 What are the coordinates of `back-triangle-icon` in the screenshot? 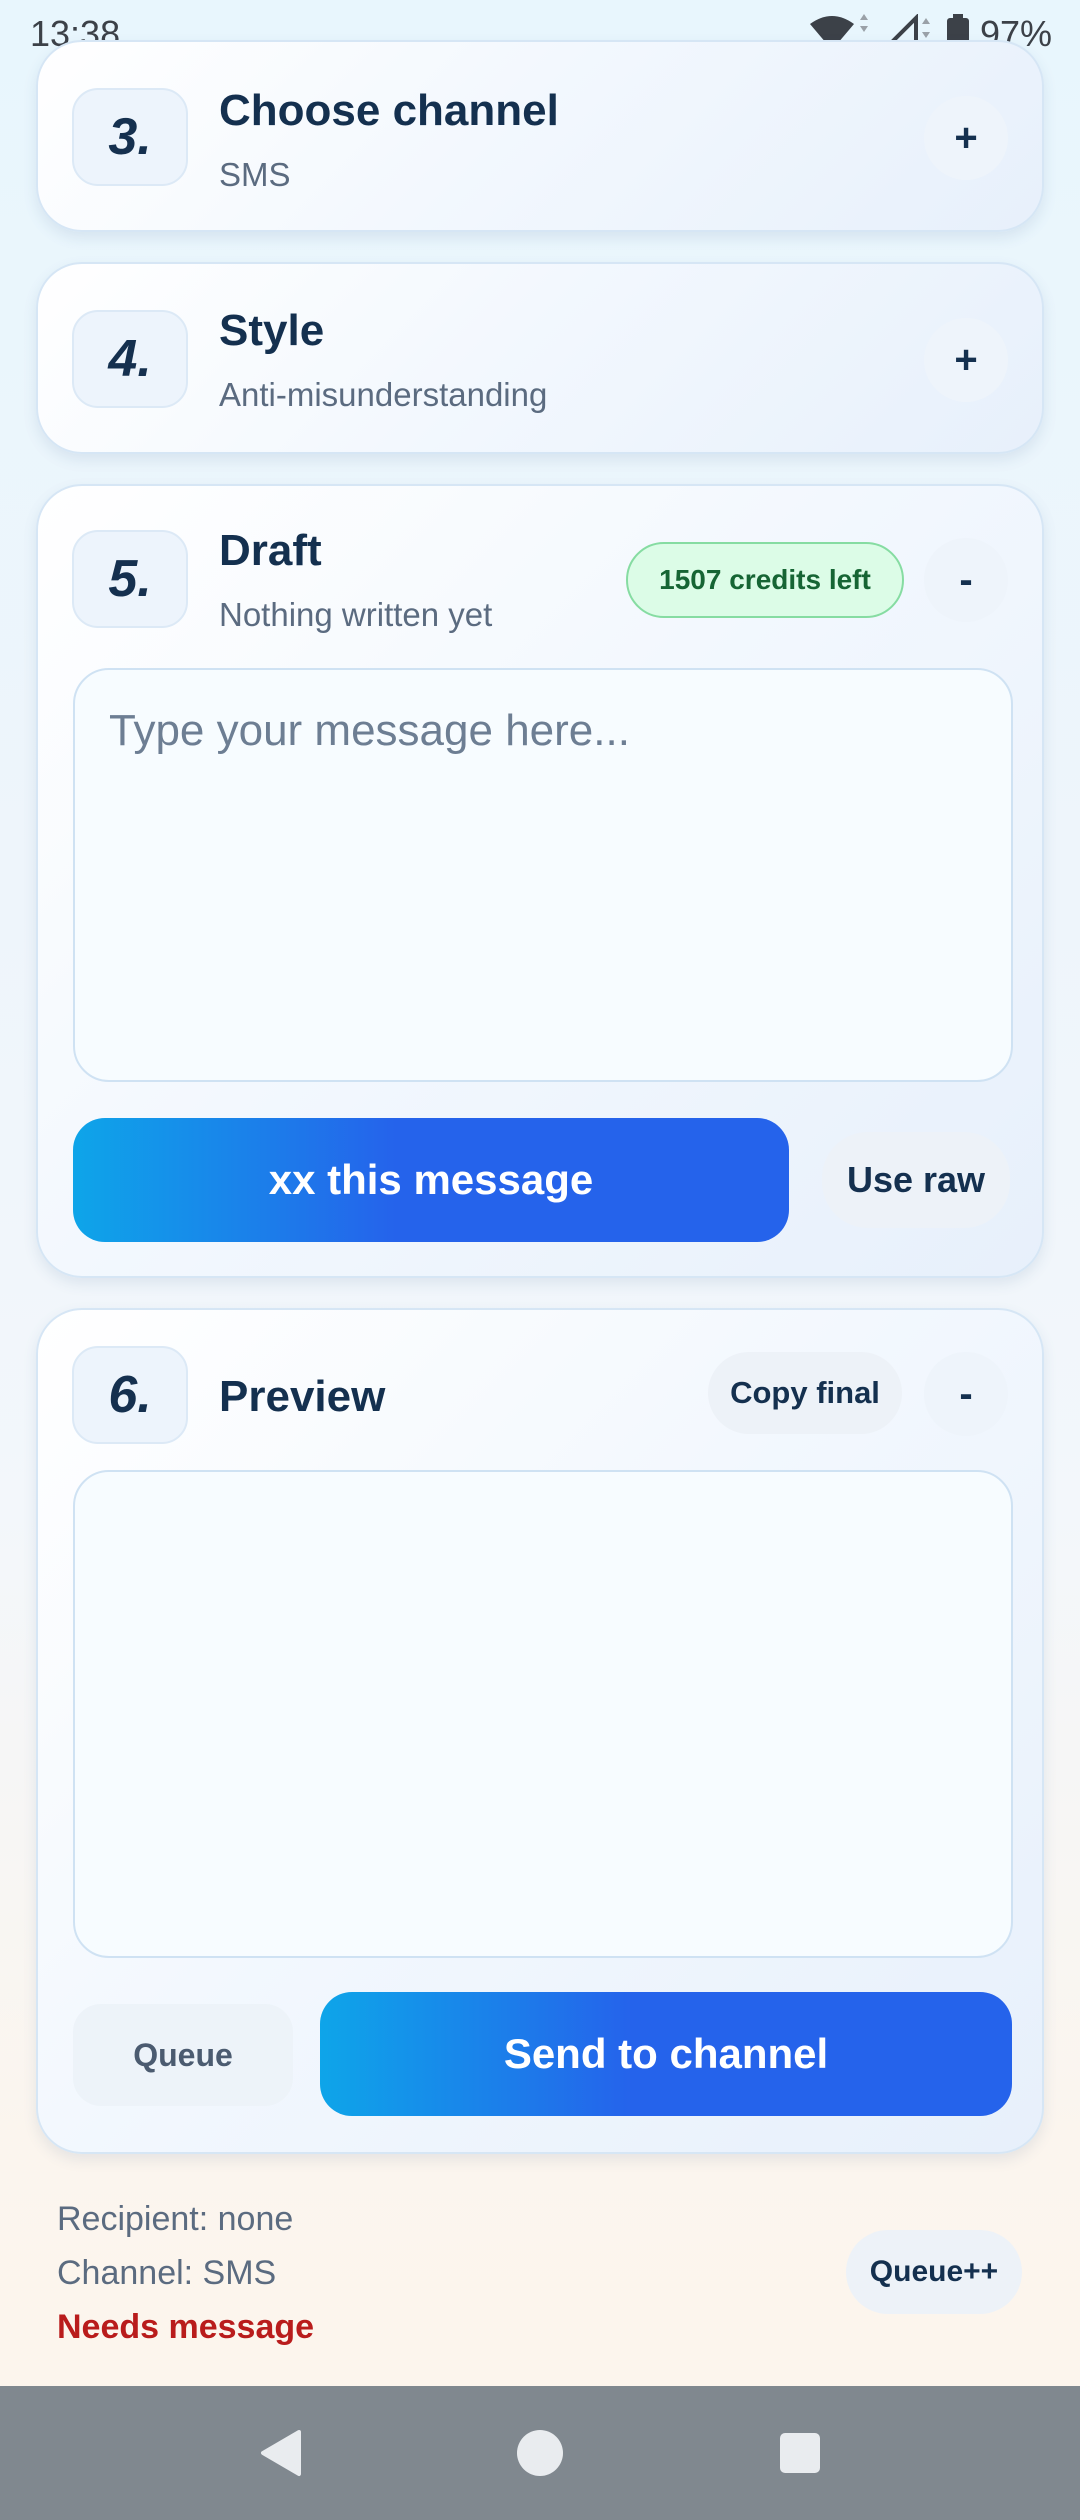 It's located at (281, 2453).